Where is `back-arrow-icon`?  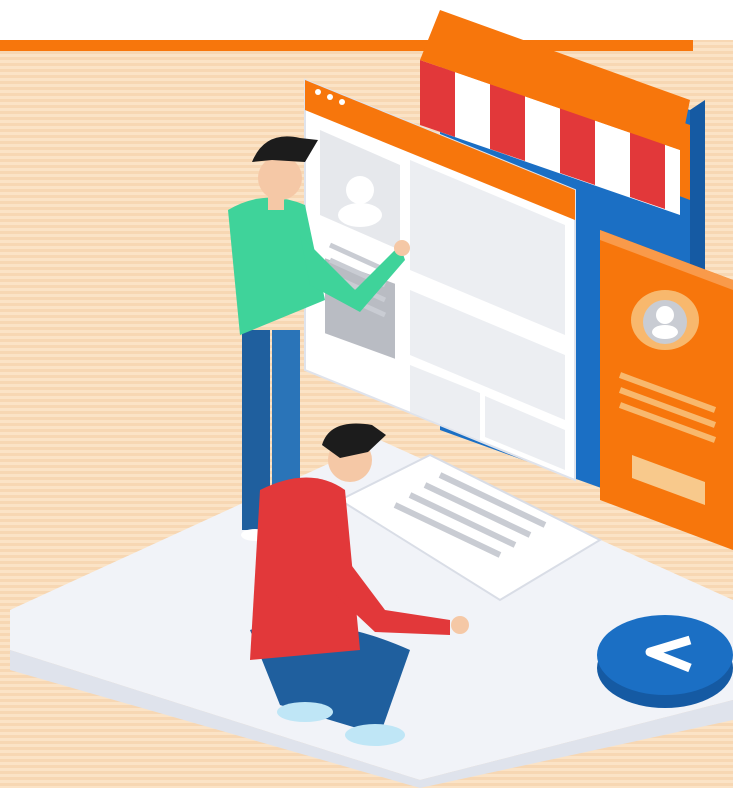
back-arrow-icon is located at coordinates (665, 661).